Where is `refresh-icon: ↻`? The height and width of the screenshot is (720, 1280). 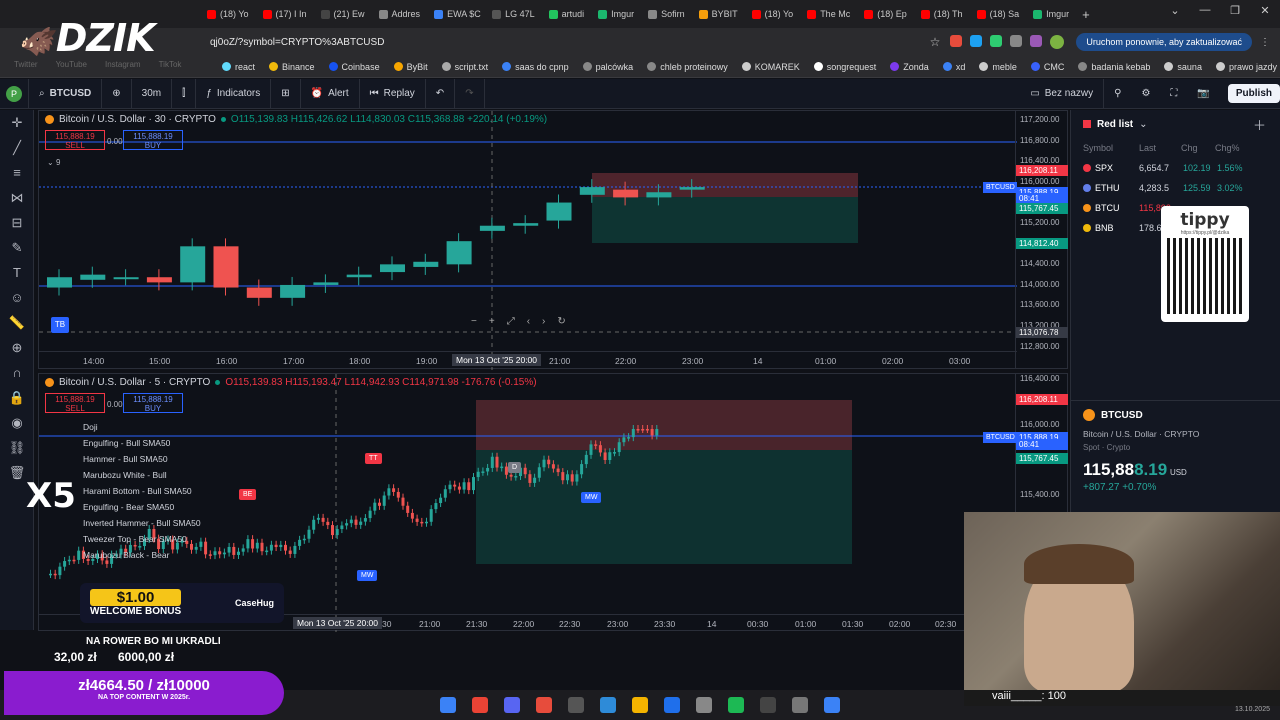 refresh-icon: ↻ is located at coordinates (561, 321).